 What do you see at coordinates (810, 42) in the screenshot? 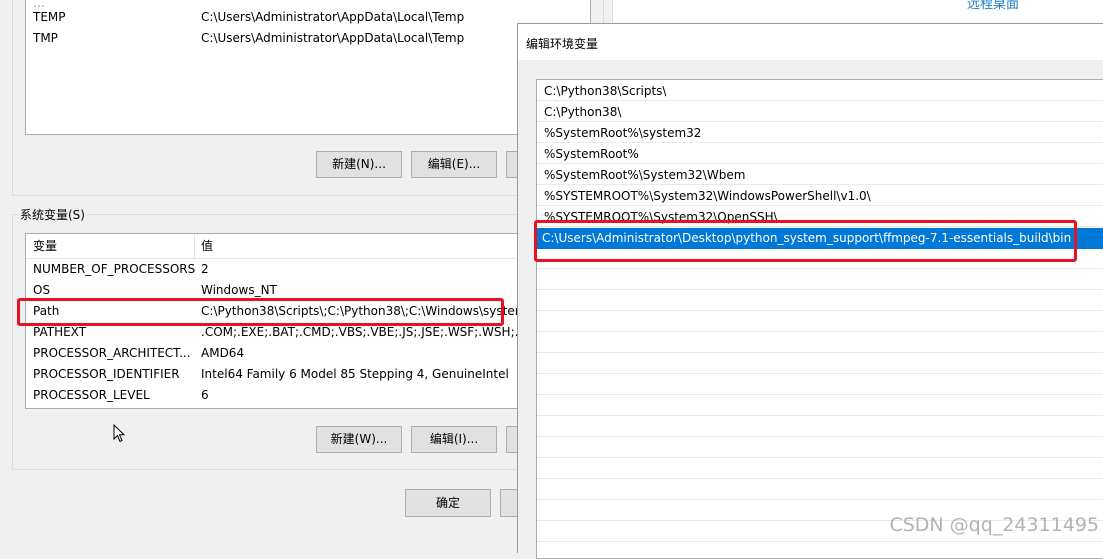
I see `dialog-title-bar: 编辑环境变量` at bounding box center [810, 42].